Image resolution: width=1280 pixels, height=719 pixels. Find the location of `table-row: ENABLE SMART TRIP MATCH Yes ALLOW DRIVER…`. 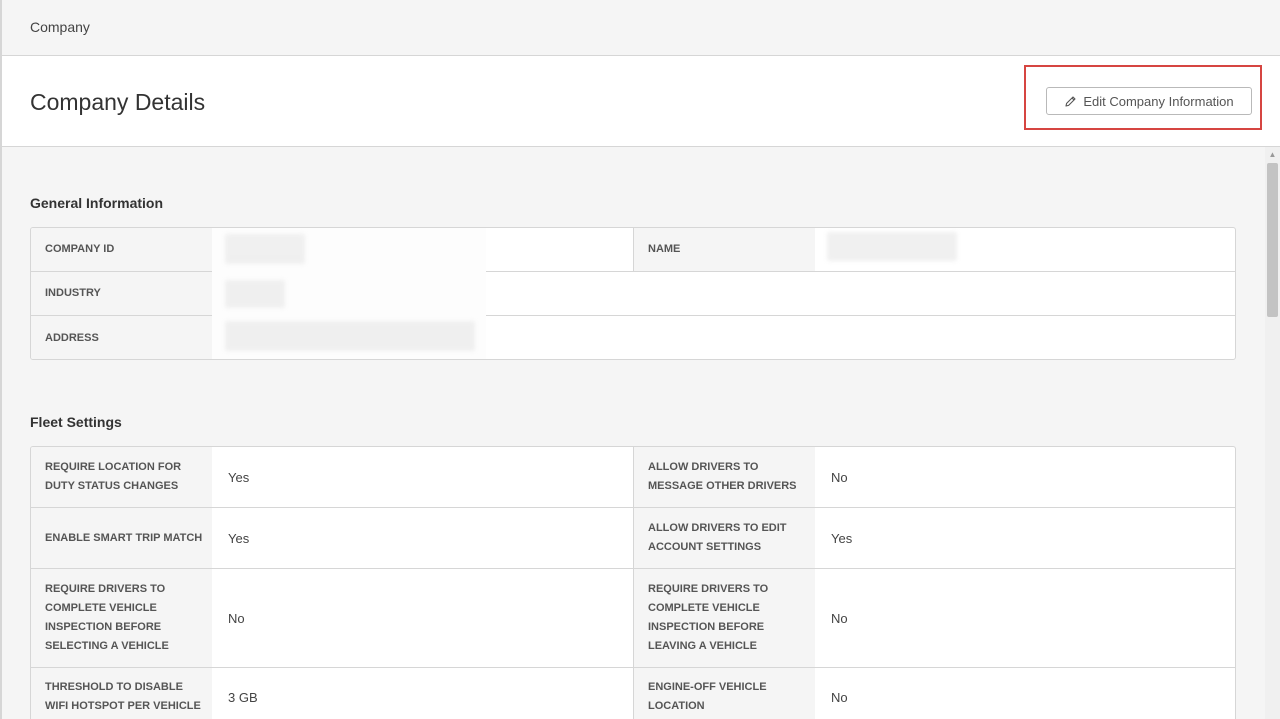

table-row: ENABLE SMART TRIP MATCH Yes ALLOW DRIVER… is located at coordinates (633, 538).